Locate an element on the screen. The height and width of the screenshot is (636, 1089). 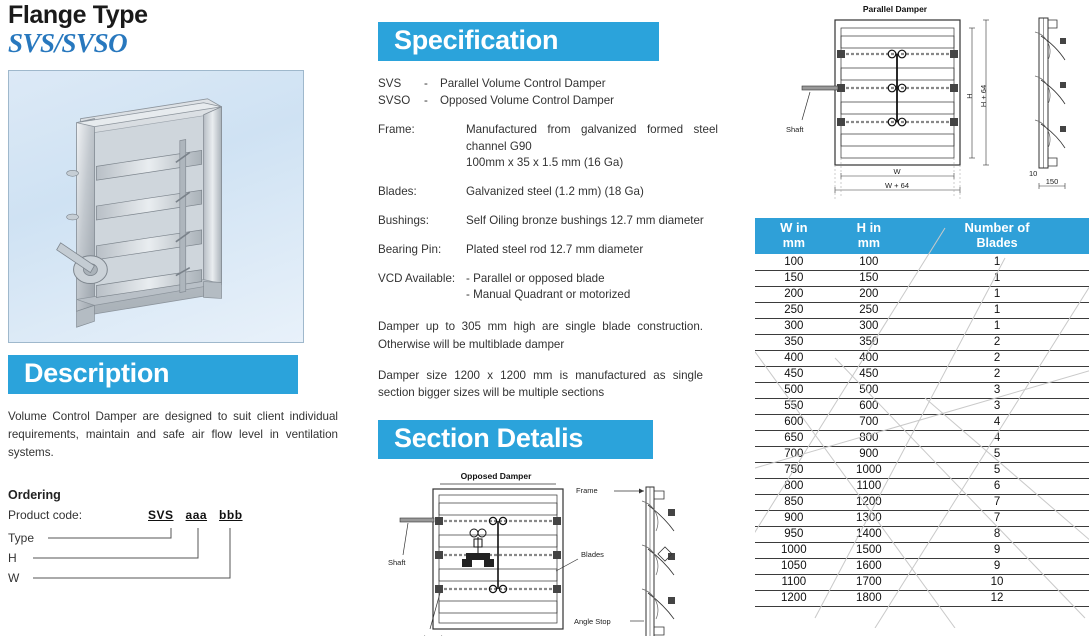
description-banner: Description is located at coordinates (153, 374).